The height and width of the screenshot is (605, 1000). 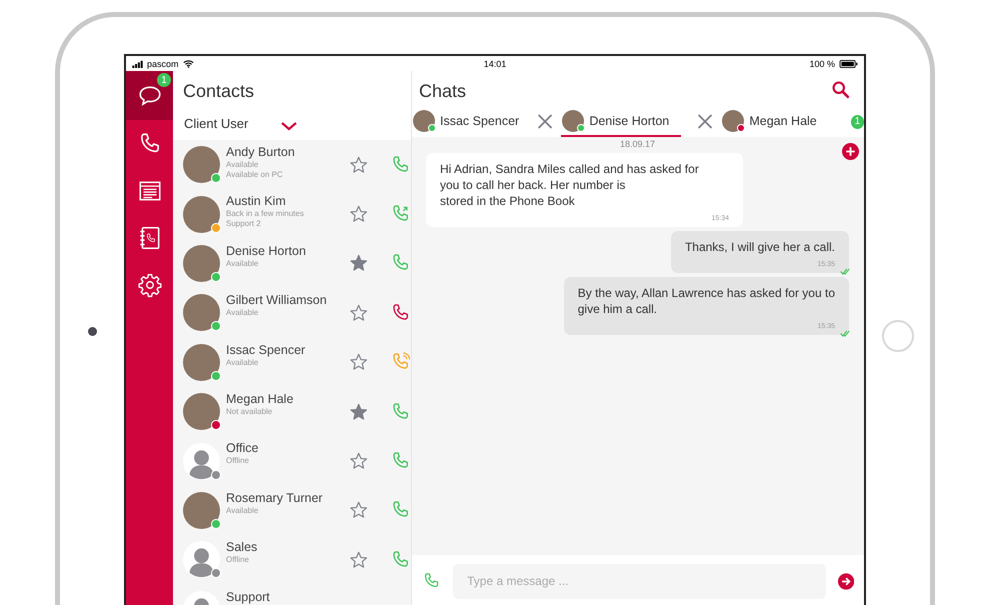 I want to click on clock-time: 14:01, so click(x=495, y=63).